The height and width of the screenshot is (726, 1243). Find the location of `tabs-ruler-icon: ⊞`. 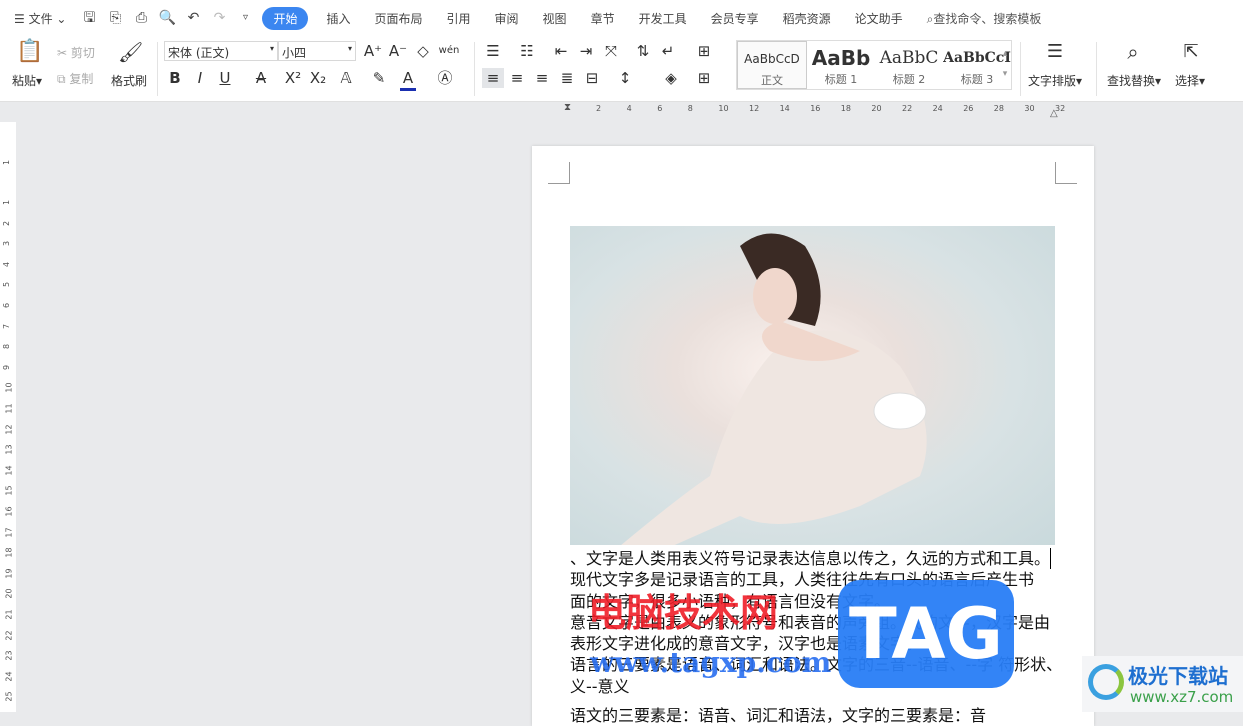

tabs-ruler-icon: ⊞ is located at coordinates (704, 51).